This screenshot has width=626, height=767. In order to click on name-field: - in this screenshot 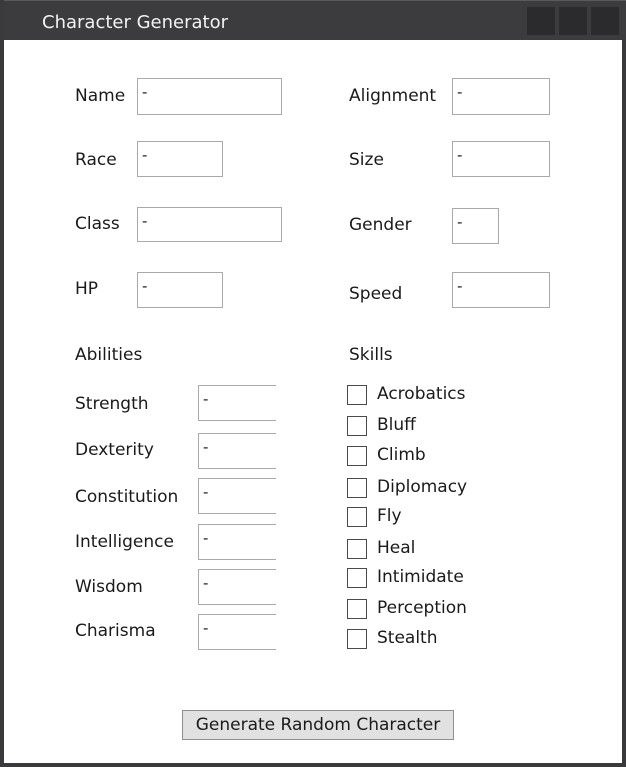, I will do `click(209, 96)`.